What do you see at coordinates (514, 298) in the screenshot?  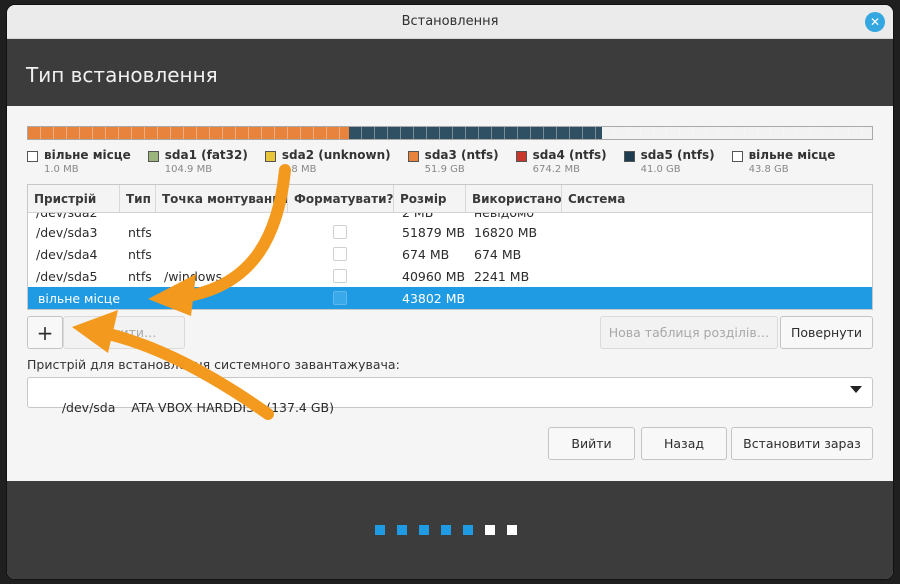 I see `cell-used` at bounding box center [514, 298].